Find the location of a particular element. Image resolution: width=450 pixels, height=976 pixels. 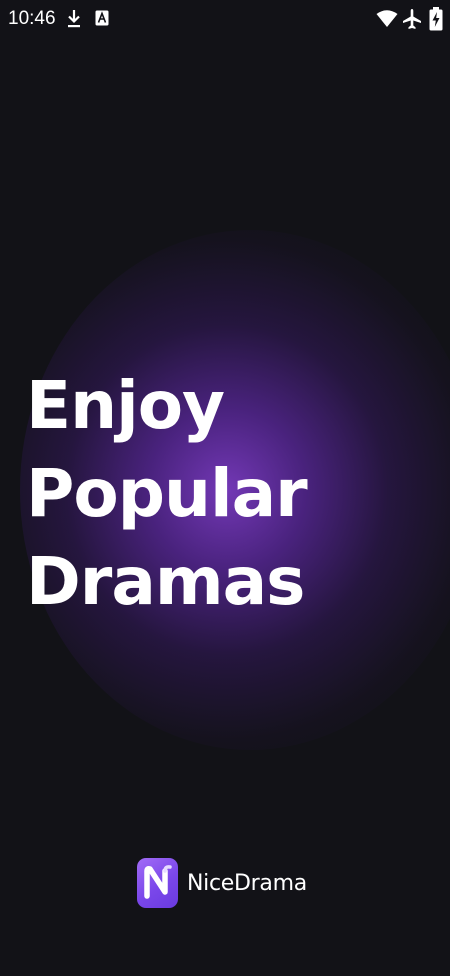

wifi-icon is located at coordinates (387, 19).